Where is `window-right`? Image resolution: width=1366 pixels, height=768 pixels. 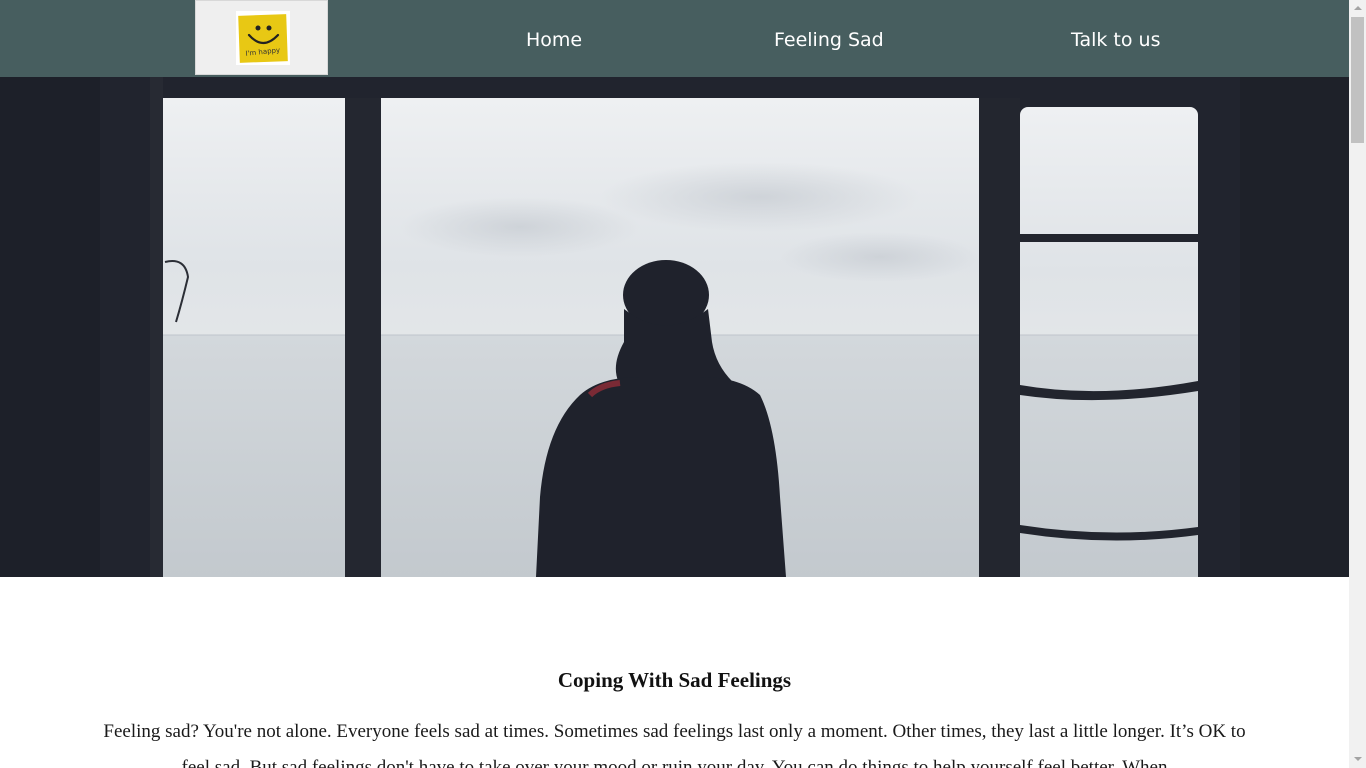 window-right is located at coordinates (1109, 342).